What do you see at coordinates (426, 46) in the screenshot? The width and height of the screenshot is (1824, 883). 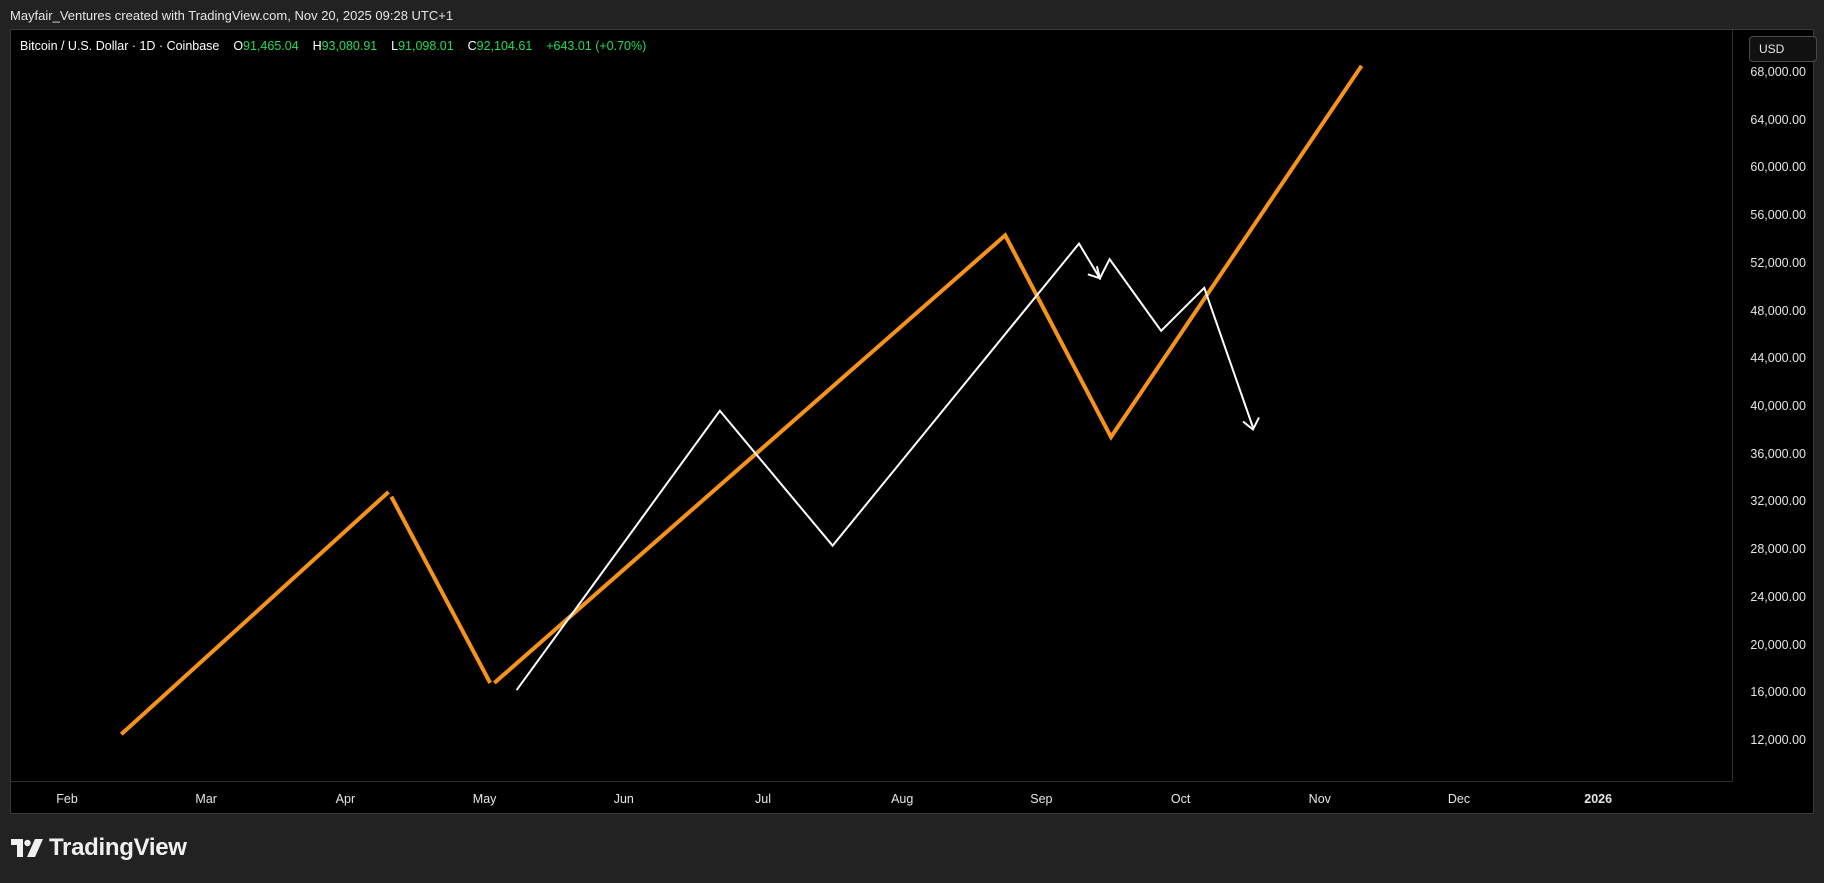 I see `low-value: 91,098.01` at bounding box center [426, 46].